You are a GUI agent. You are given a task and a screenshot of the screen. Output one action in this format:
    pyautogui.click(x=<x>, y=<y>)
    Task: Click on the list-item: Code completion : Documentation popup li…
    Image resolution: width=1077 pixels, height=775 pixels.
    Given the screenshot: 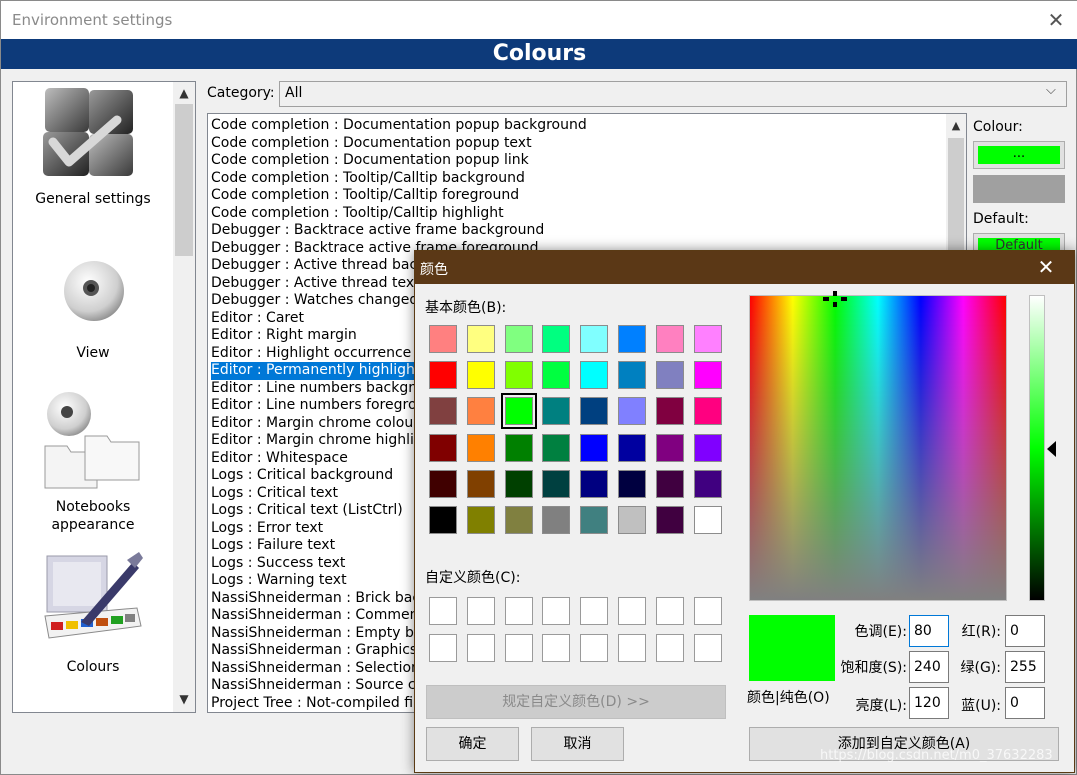 What is the action you would take?
    pyautogui.click(x=372, y=161)
    